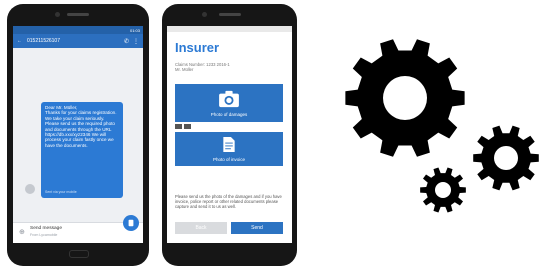 The width and height of the screenshot is (540, 267). What do you see at coordinates (229, 114) in the screenshot?
I see `tile-label: Photo of damages` at bounding box center [229, 114].